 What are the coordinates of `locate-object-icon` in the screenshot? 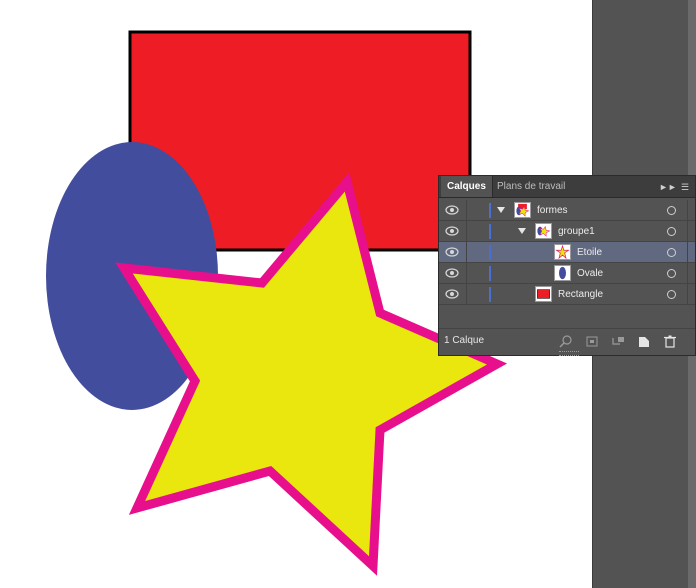 It's located at (566, 341).